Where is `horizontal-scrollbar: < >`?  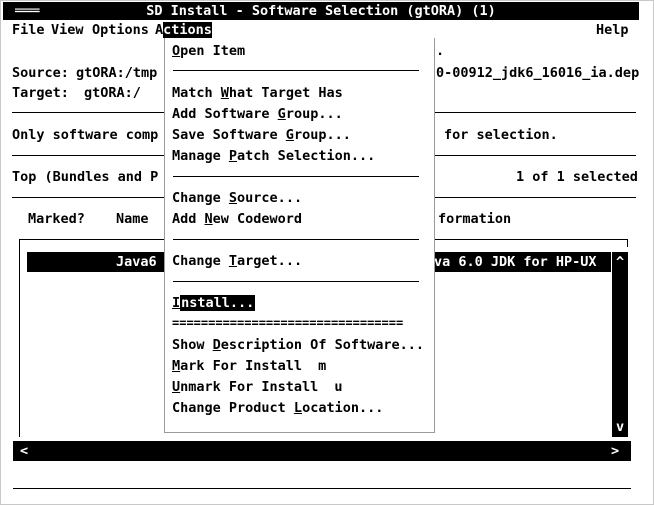 horizontal-scrollbar: < > is located at coordinates (322, 451).